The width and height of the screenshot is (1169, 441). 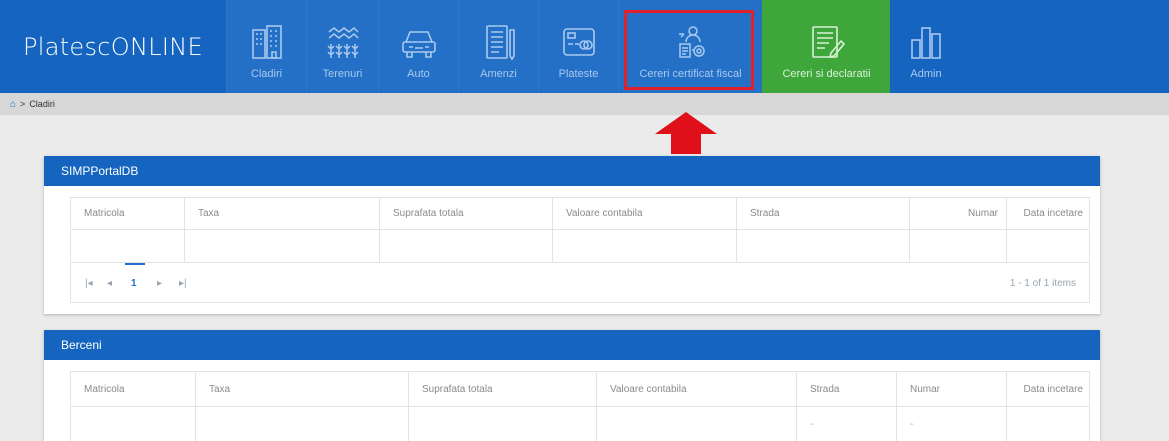 What do you see at coordinates (578, 74) in the screenshot?
I see `nav-item-label: Plateste` at bounding box center [578, 74].